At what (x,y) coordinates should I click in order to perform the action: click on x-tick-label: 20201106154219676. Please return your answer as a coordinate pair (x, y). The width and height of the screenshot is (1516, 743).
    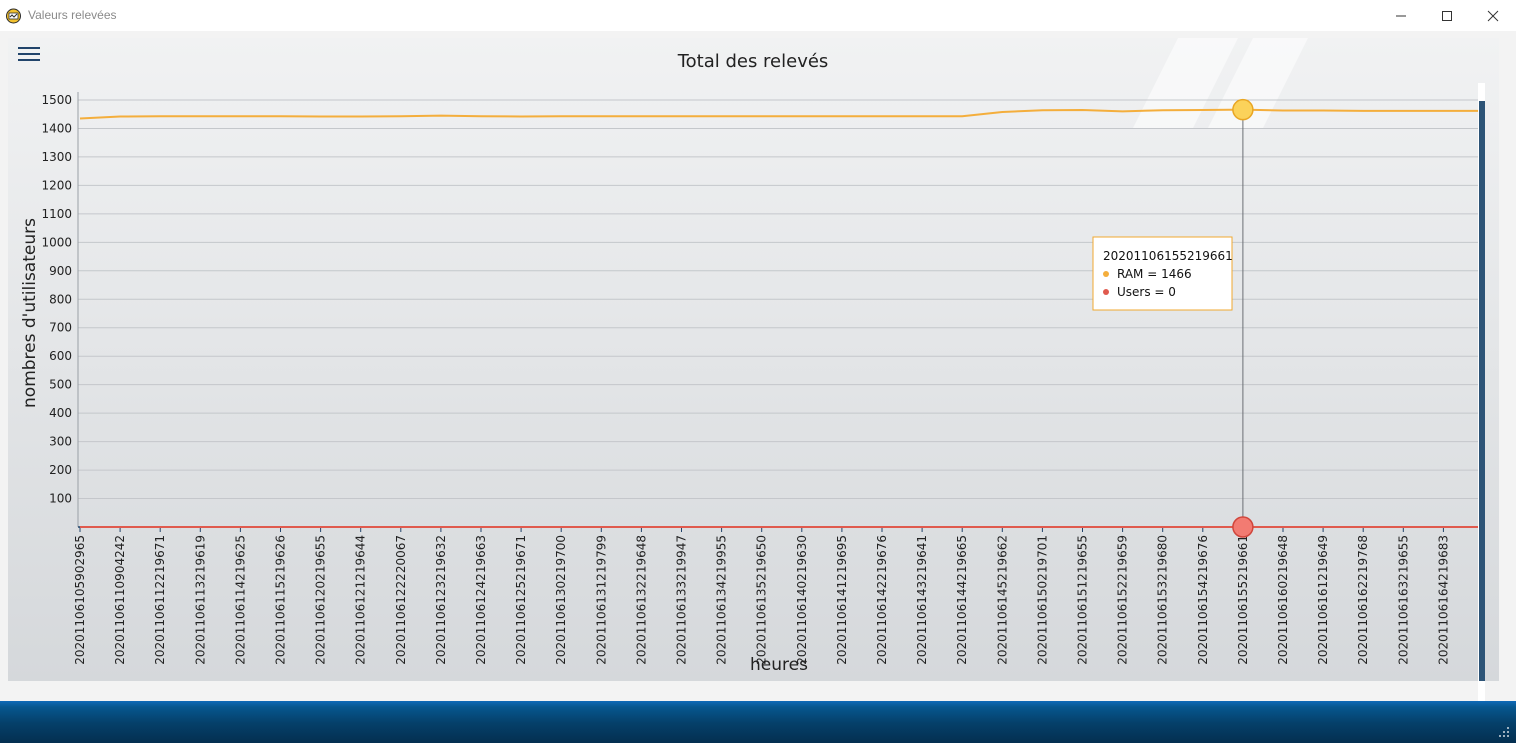
    Looking at the image, I should click on (1203, 600).